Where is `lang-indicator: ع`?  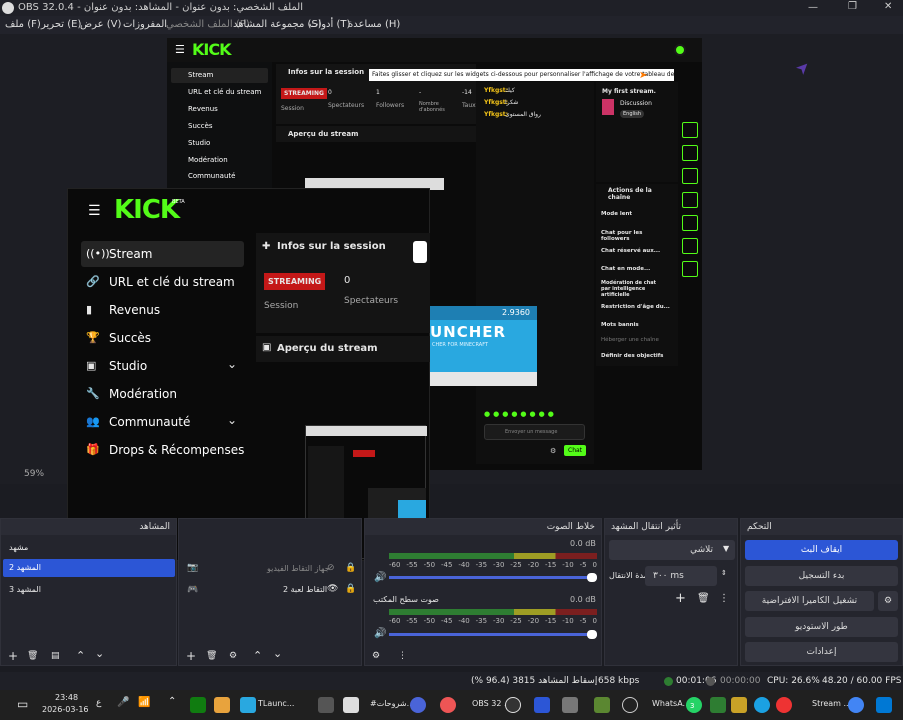
lang-indicator: ع is located at coordinates (98, 703).